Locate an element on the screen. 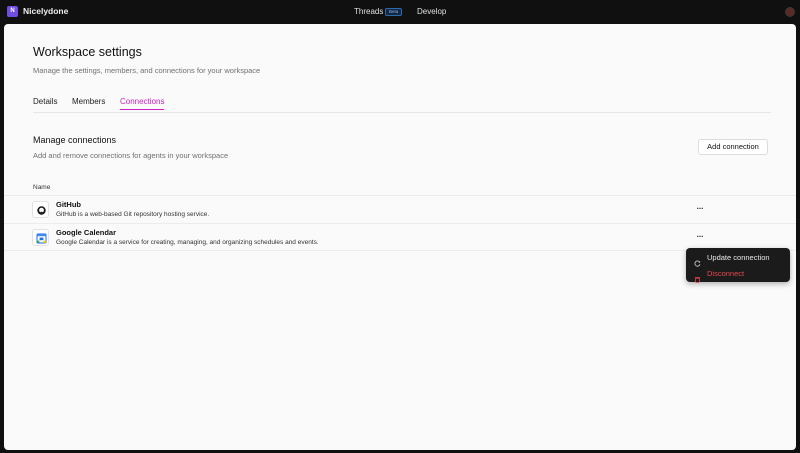 This screenshot has width=800, height=453. disconnect-menu-item: Disconnect is located at coordinates (738, 274).